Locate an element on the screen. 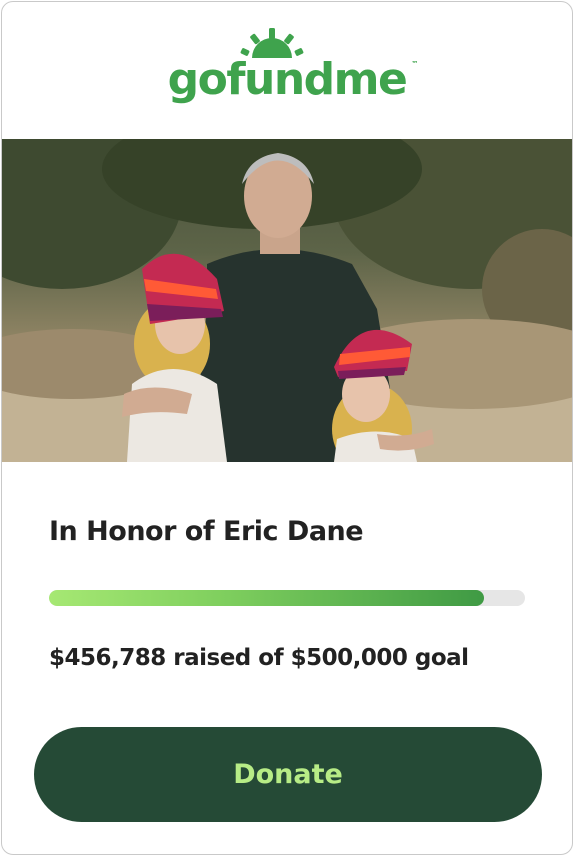 Image resolution: width=576 pixels, height=858 pixels. progress-bar is located at coordinates (287, 598).